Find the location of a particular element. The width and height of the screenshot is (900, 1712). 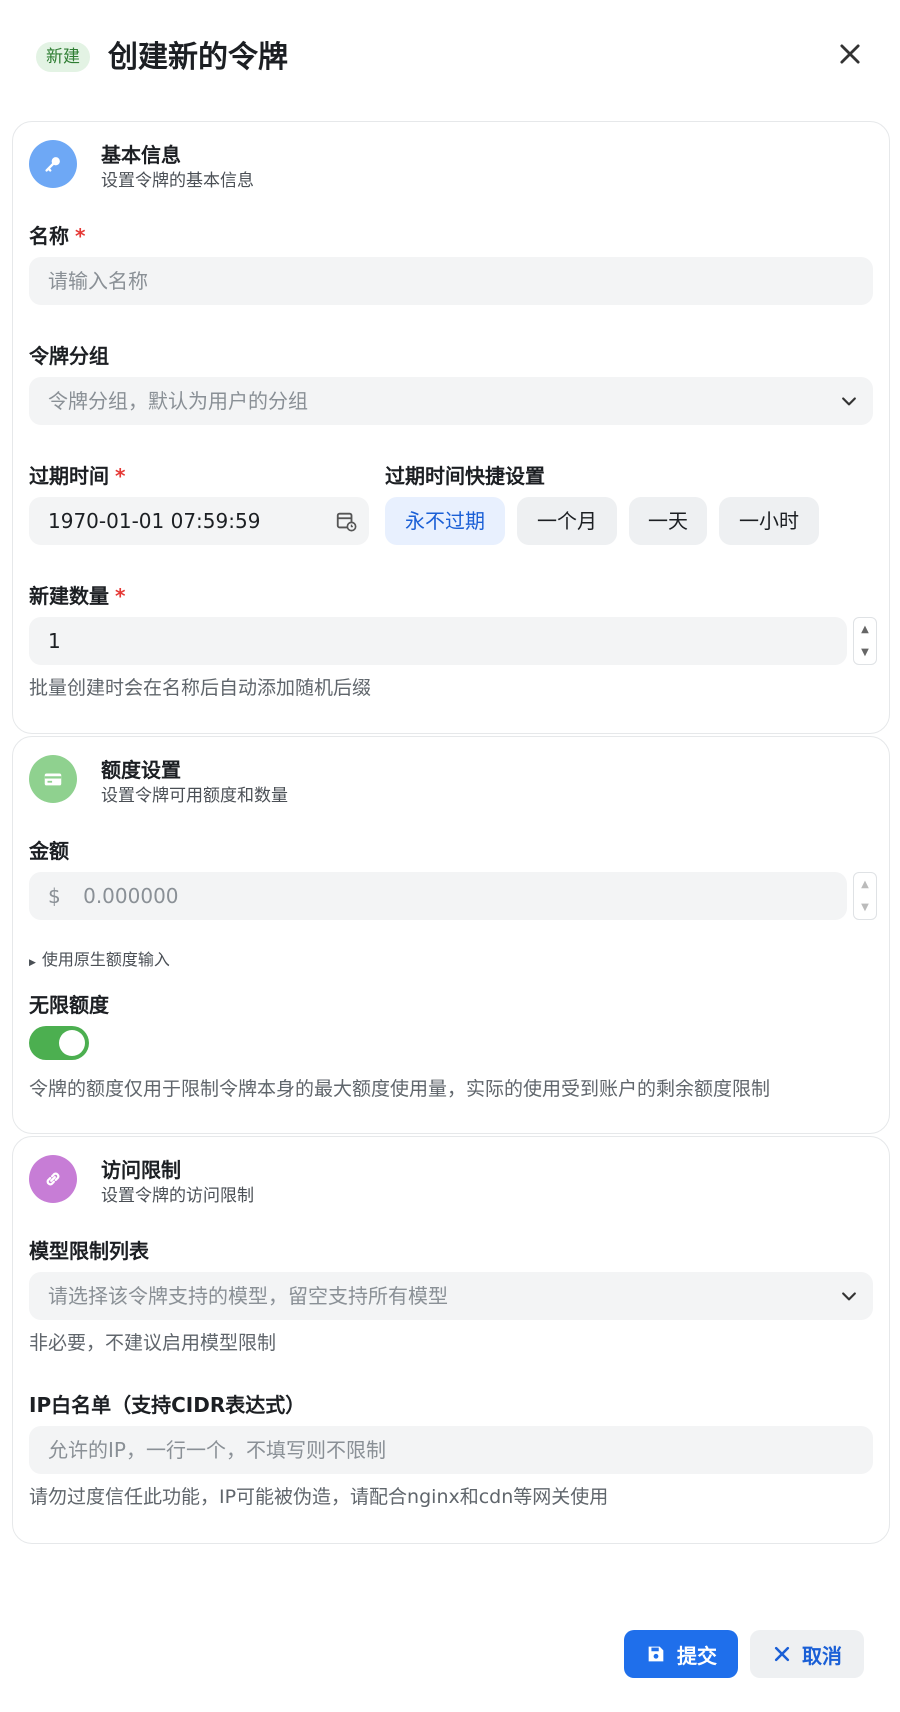

modal-title: 创建新的令牌 is located at coordinates (198, 57).